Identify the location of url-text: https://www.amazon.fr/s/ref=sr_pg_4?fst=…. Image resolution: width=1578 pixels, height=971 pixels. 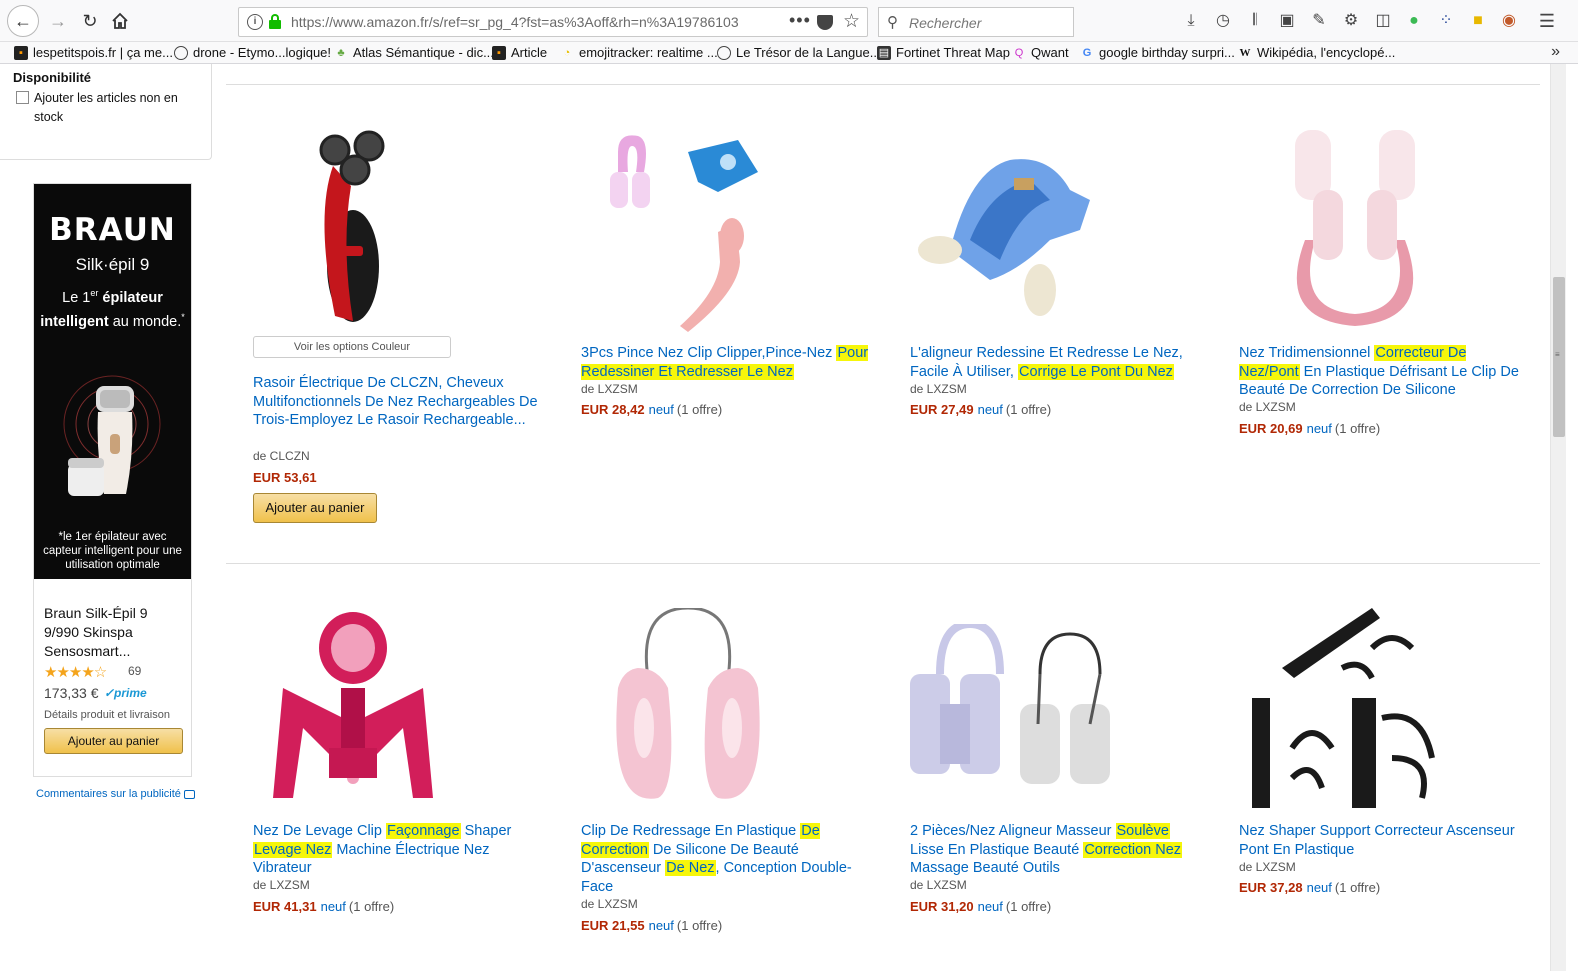
(541, 22).